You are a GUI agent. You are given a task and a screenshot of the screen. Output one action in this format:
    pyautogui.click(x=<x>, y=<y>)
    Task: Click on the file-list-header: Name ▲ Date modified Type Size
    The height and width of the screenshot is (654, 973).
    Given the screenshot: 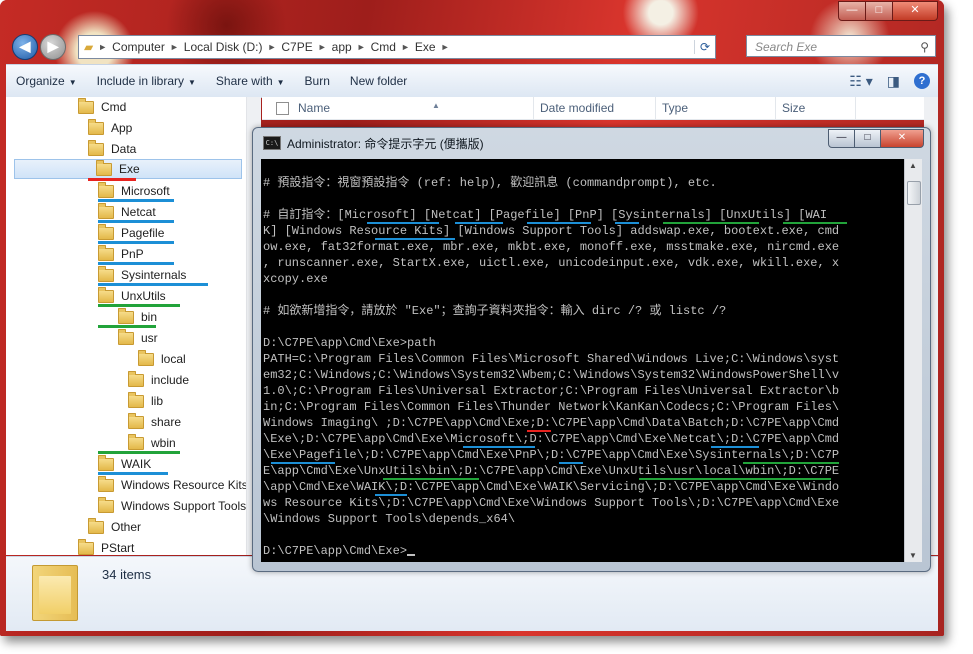 What is the action you would take?
    pyautogui.click(x=593, y=108)
    